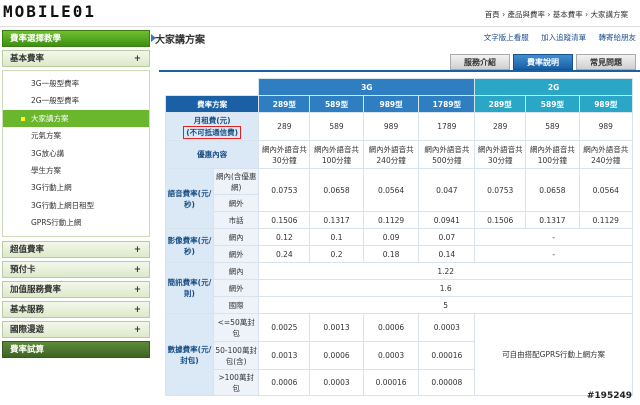  What do you see at coordinates (189, 245) in the screenshot?
I see `video-label: 影像費率(元/秒)` at bounding box center [189, 245].